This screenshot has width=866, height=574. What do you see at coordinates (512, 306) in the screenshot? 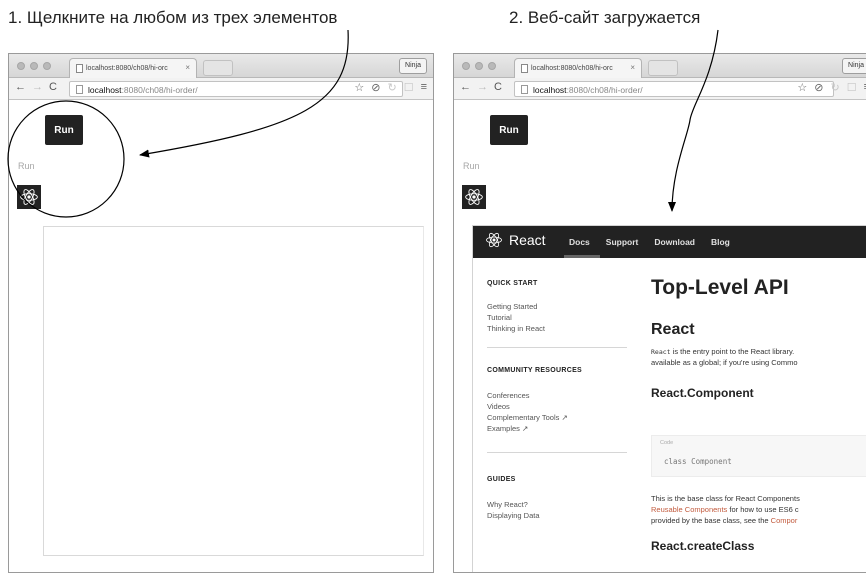
I see `sidebar-item-getting-started: Getting Started` at bounding box center [512, 306].